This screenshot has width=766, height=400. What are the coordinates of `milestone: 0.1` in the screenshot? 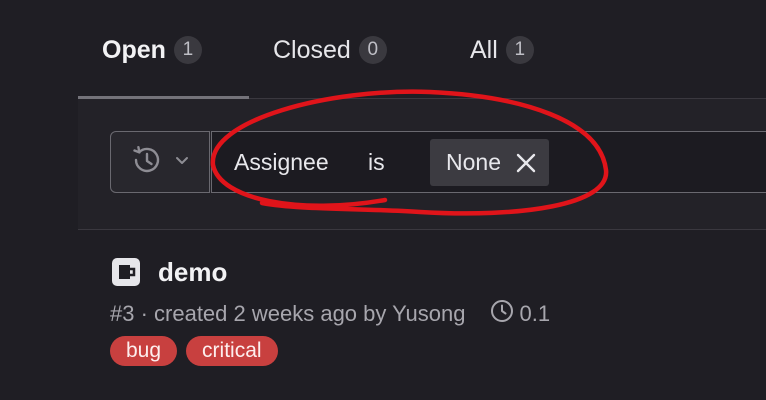 It's located at (520, 314).